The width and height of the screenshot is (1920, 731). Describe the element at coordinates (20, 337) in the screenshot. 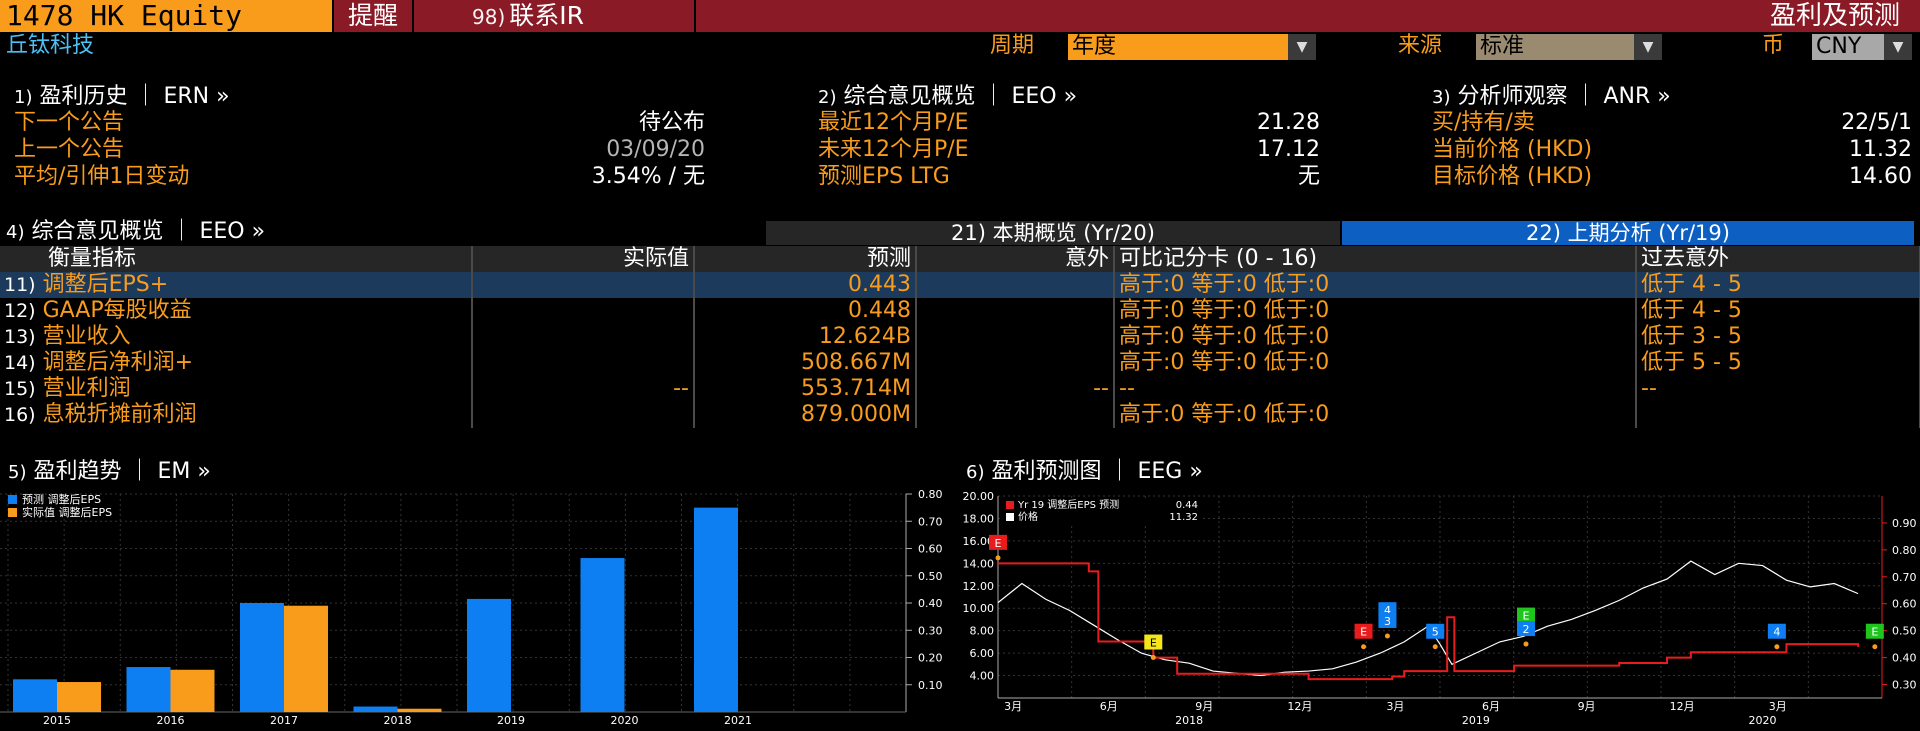

I see `row-num: 13)` at that location.